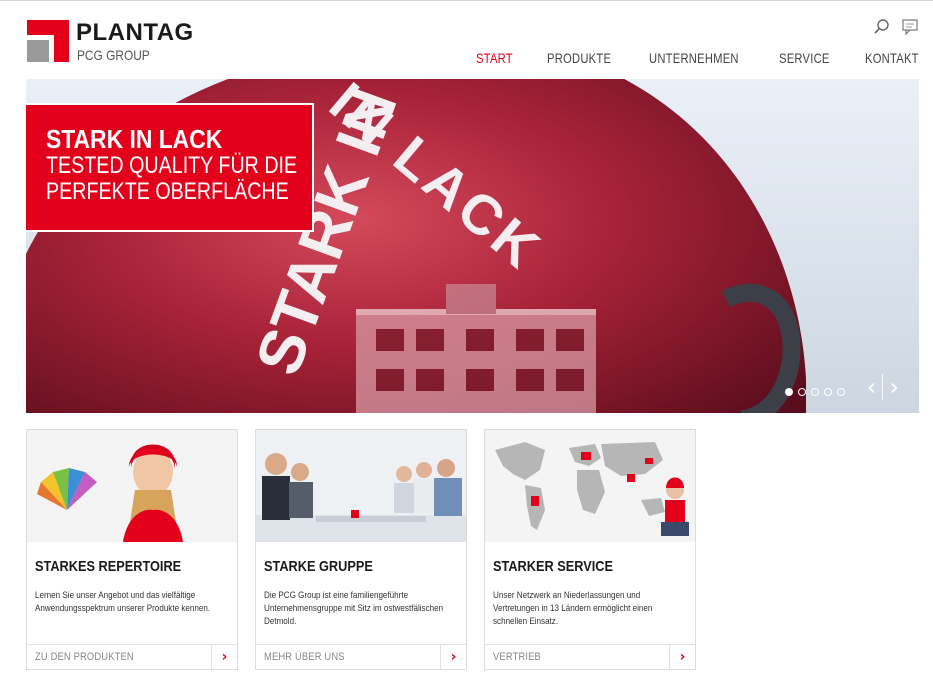 The width and height of the screenshot is (933, 678). I want to click on slider-arrows: ‹ ›, so click(883, 387).